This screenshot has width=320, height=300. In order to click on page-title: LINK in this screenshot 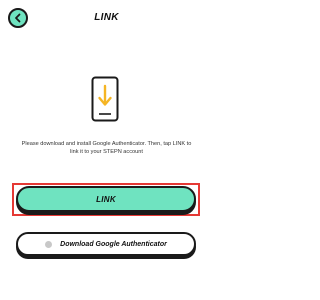, I will do `click(106, 17)`.